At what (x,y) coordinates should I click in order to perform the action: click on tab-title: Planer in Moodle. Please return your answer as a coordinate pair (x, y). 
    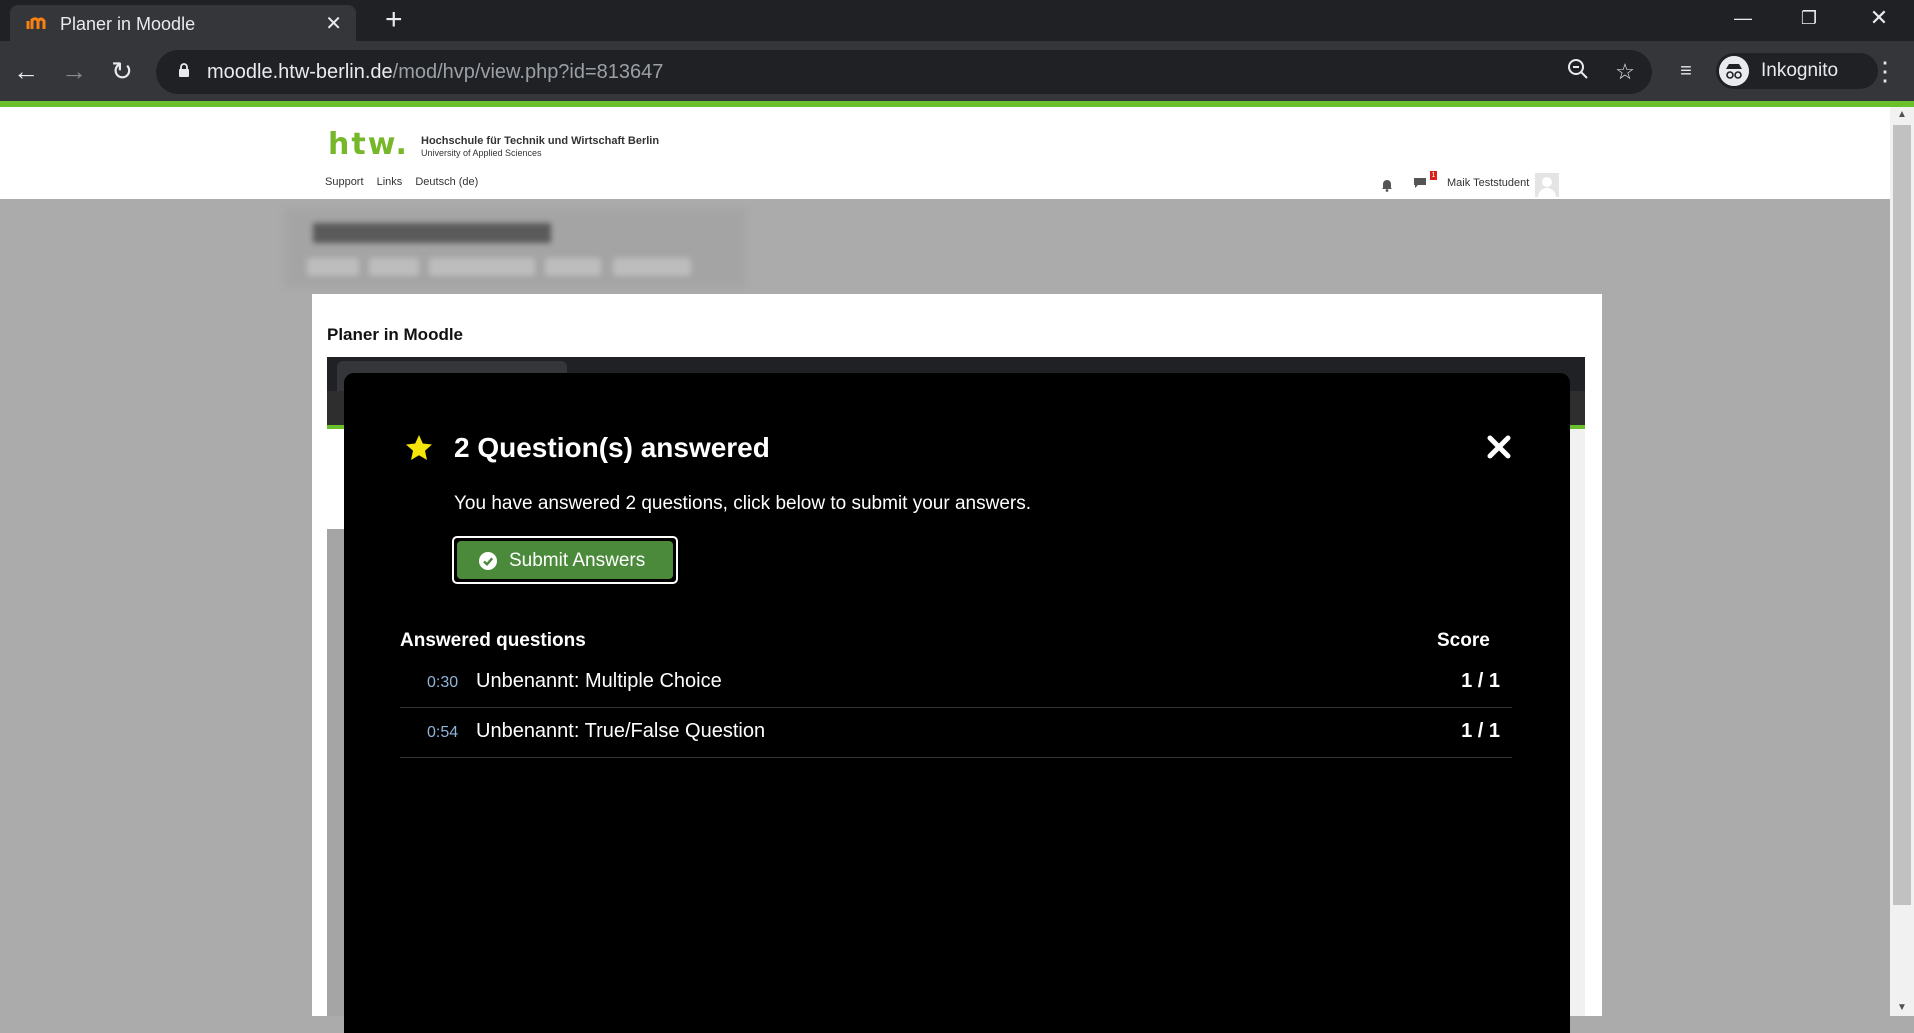
    Looking at the image, I should click on (128, 24).